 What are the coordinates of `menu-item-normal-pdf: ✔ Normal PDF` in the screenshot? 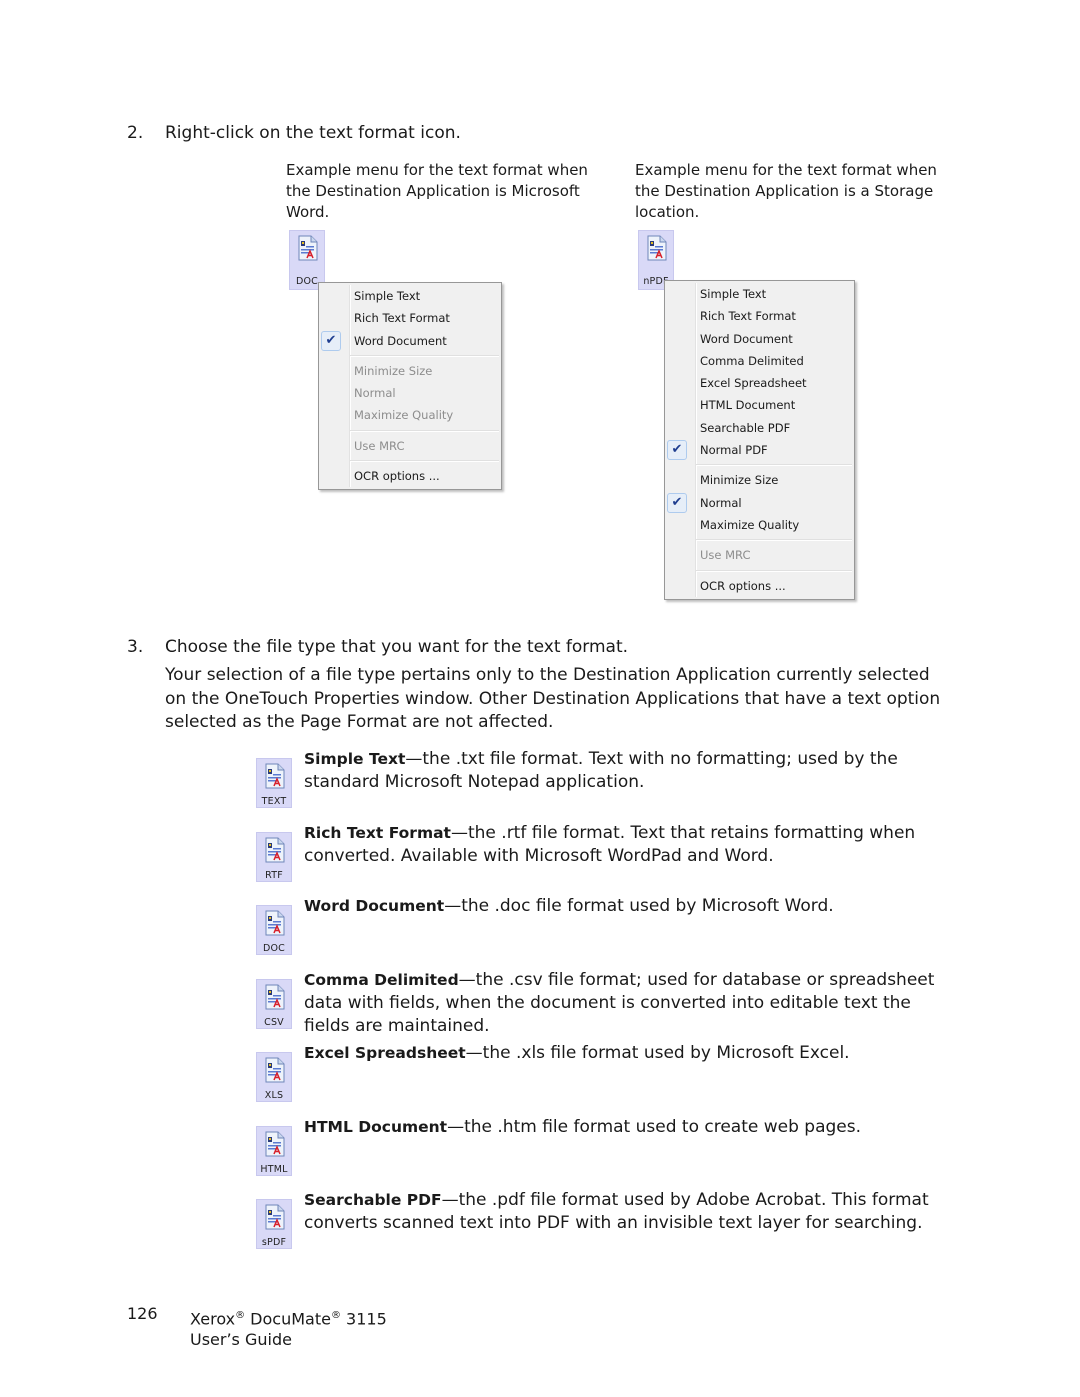 It's located at (759, 450).